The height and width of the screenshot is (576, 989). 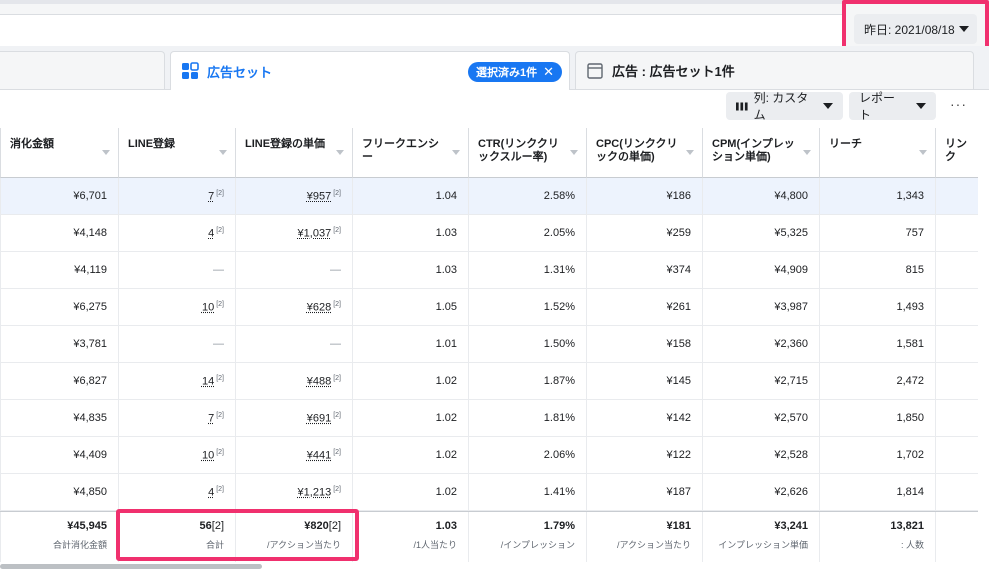 What do you see at coordinates (559, 455) in the screenshot?
I see `cell-text: 2.06%` at bounding box center [559, 455].